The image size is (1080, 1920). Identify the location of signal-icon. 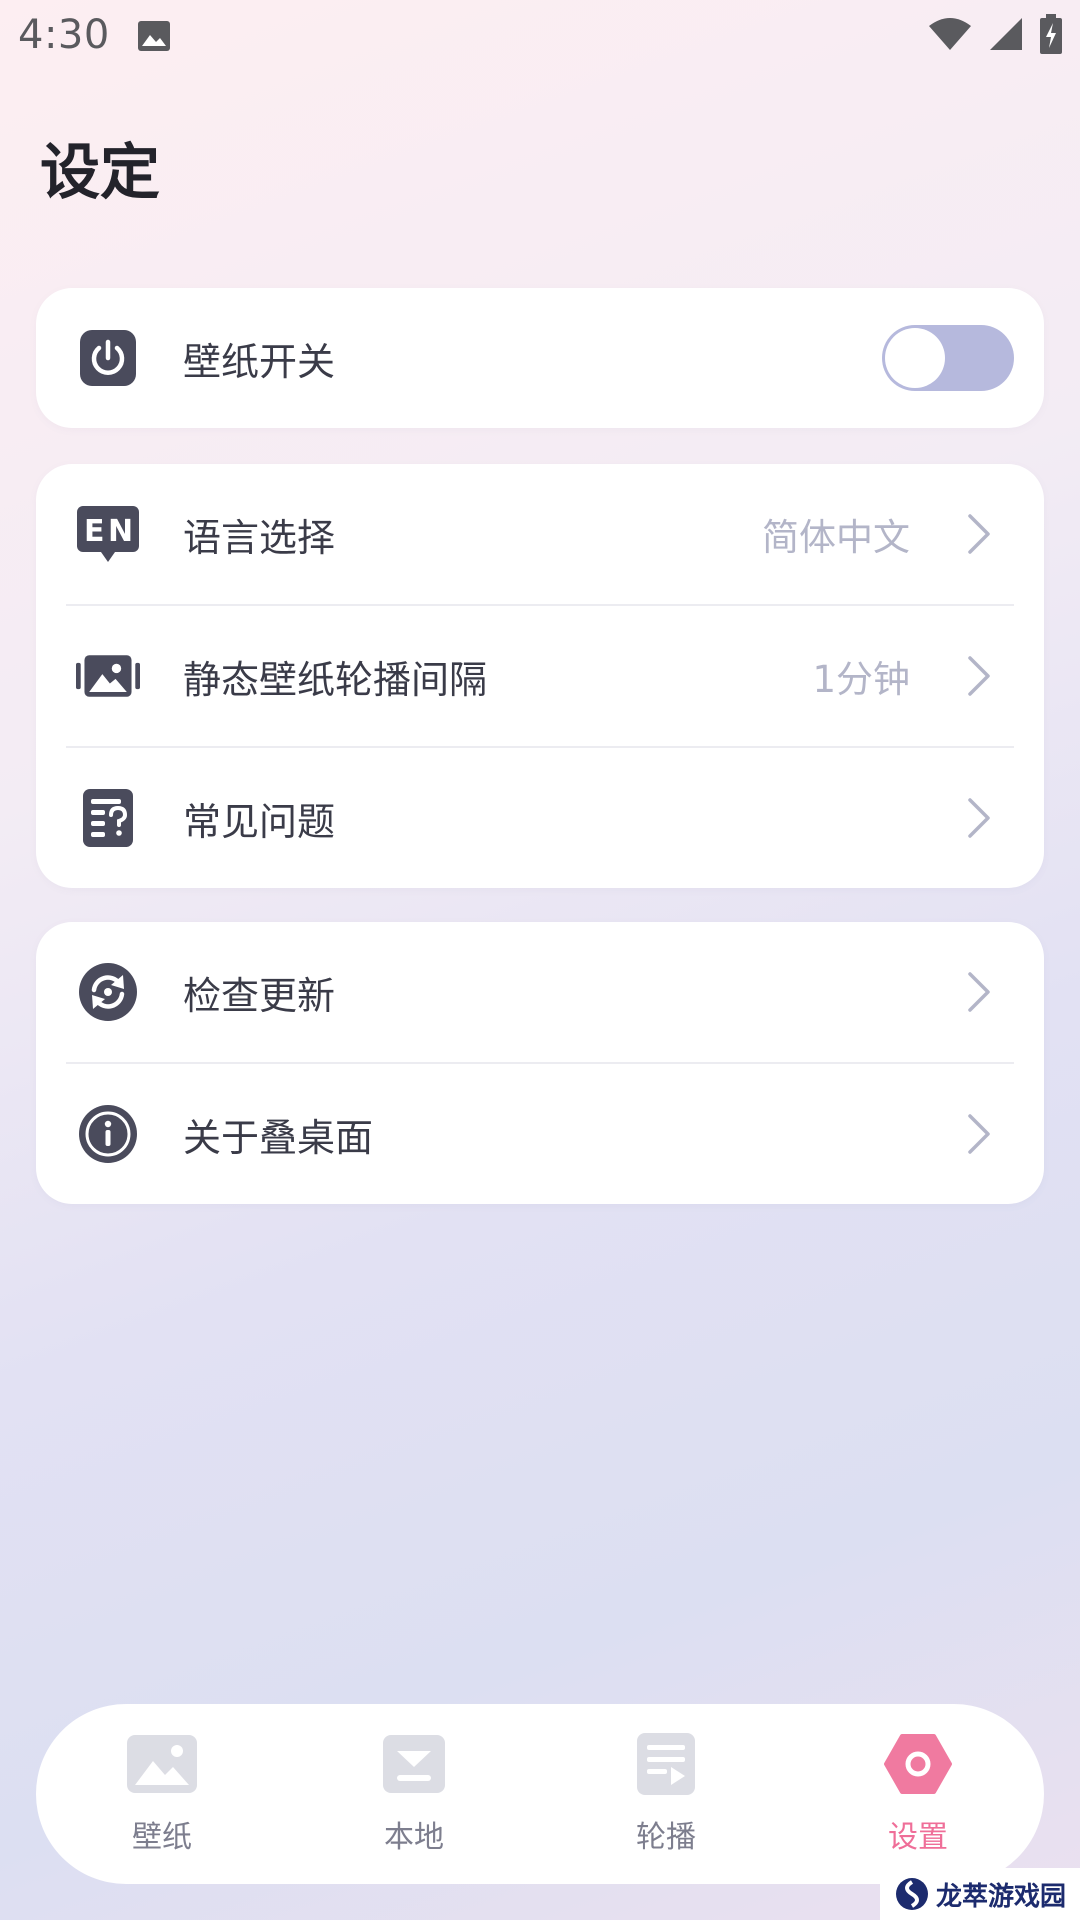
(1006, 36).